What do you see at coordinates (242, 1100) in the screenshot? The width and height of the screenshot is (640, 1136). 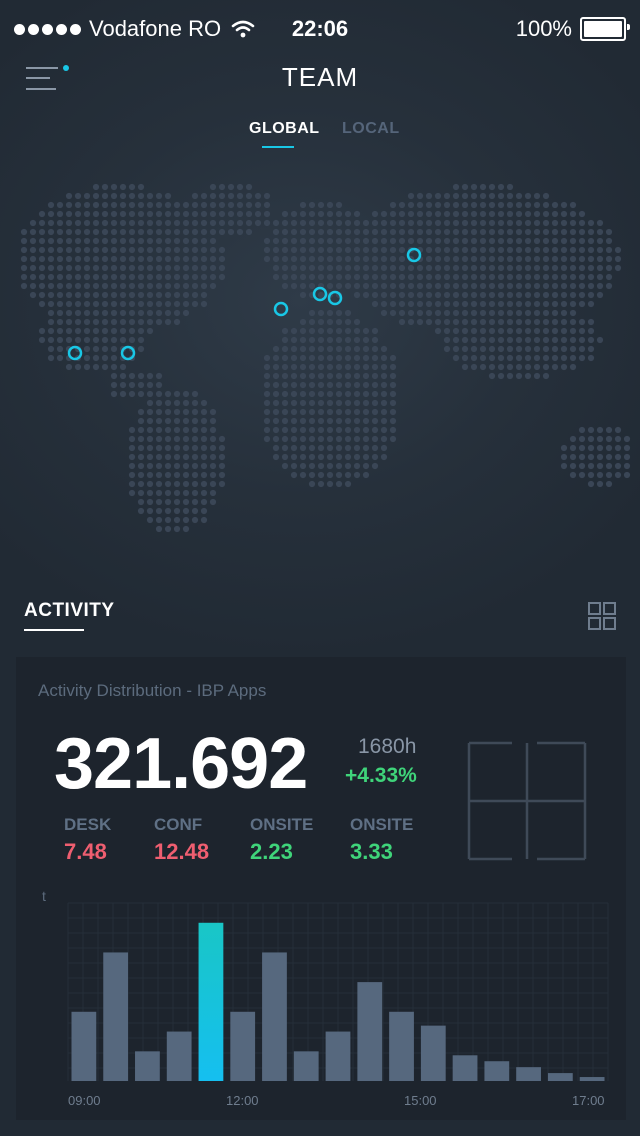 I see `x-tick-label: 12:00` at bounding box center [242, 1100].